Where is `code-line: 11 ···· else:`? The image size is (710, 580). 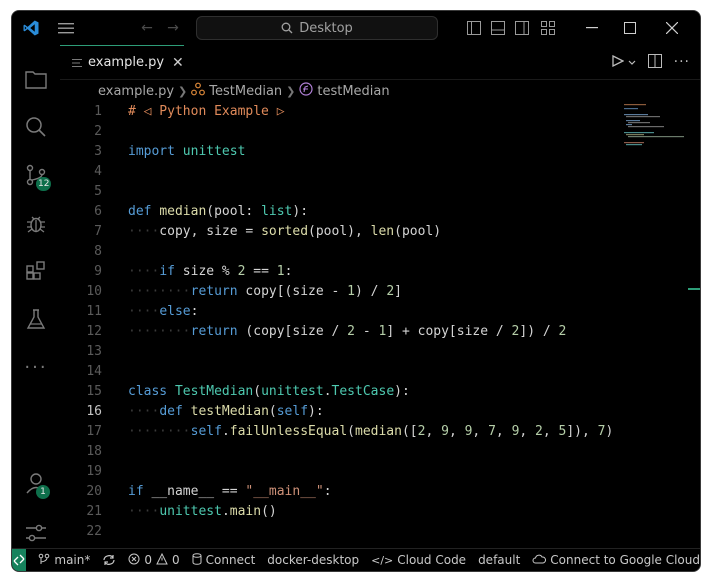 code-line: 11 ···· else: is located at coordinates (340, 312).